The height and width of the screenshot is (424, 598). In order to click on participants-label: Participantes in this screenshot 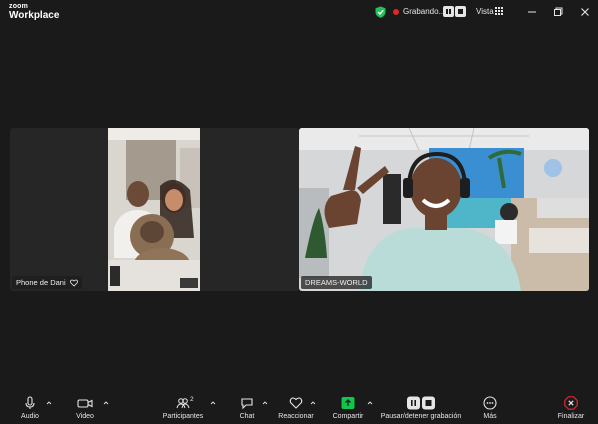, I will do `click(183, 416)`.